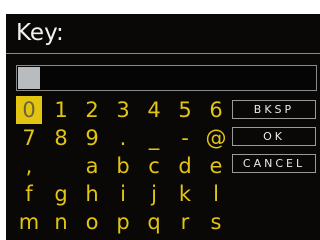  What do you see at coordinates (154, 194) in the screenshot?
I see `key-char: j` at bounding box center [154, 194].